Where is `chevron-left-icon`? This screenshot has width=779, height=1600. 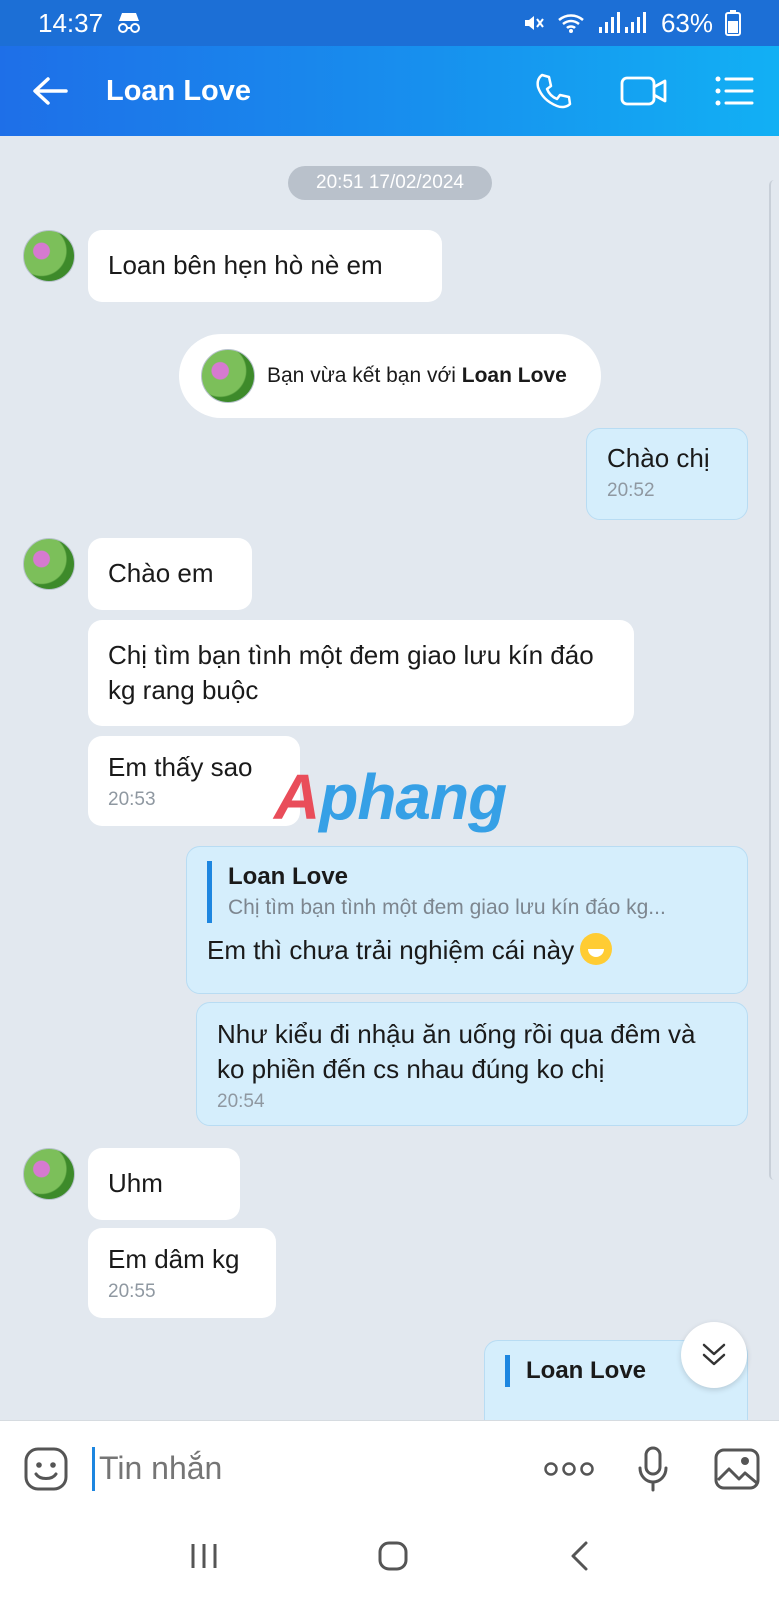
chevron-left-icon is located at coordinates (579, 1555).